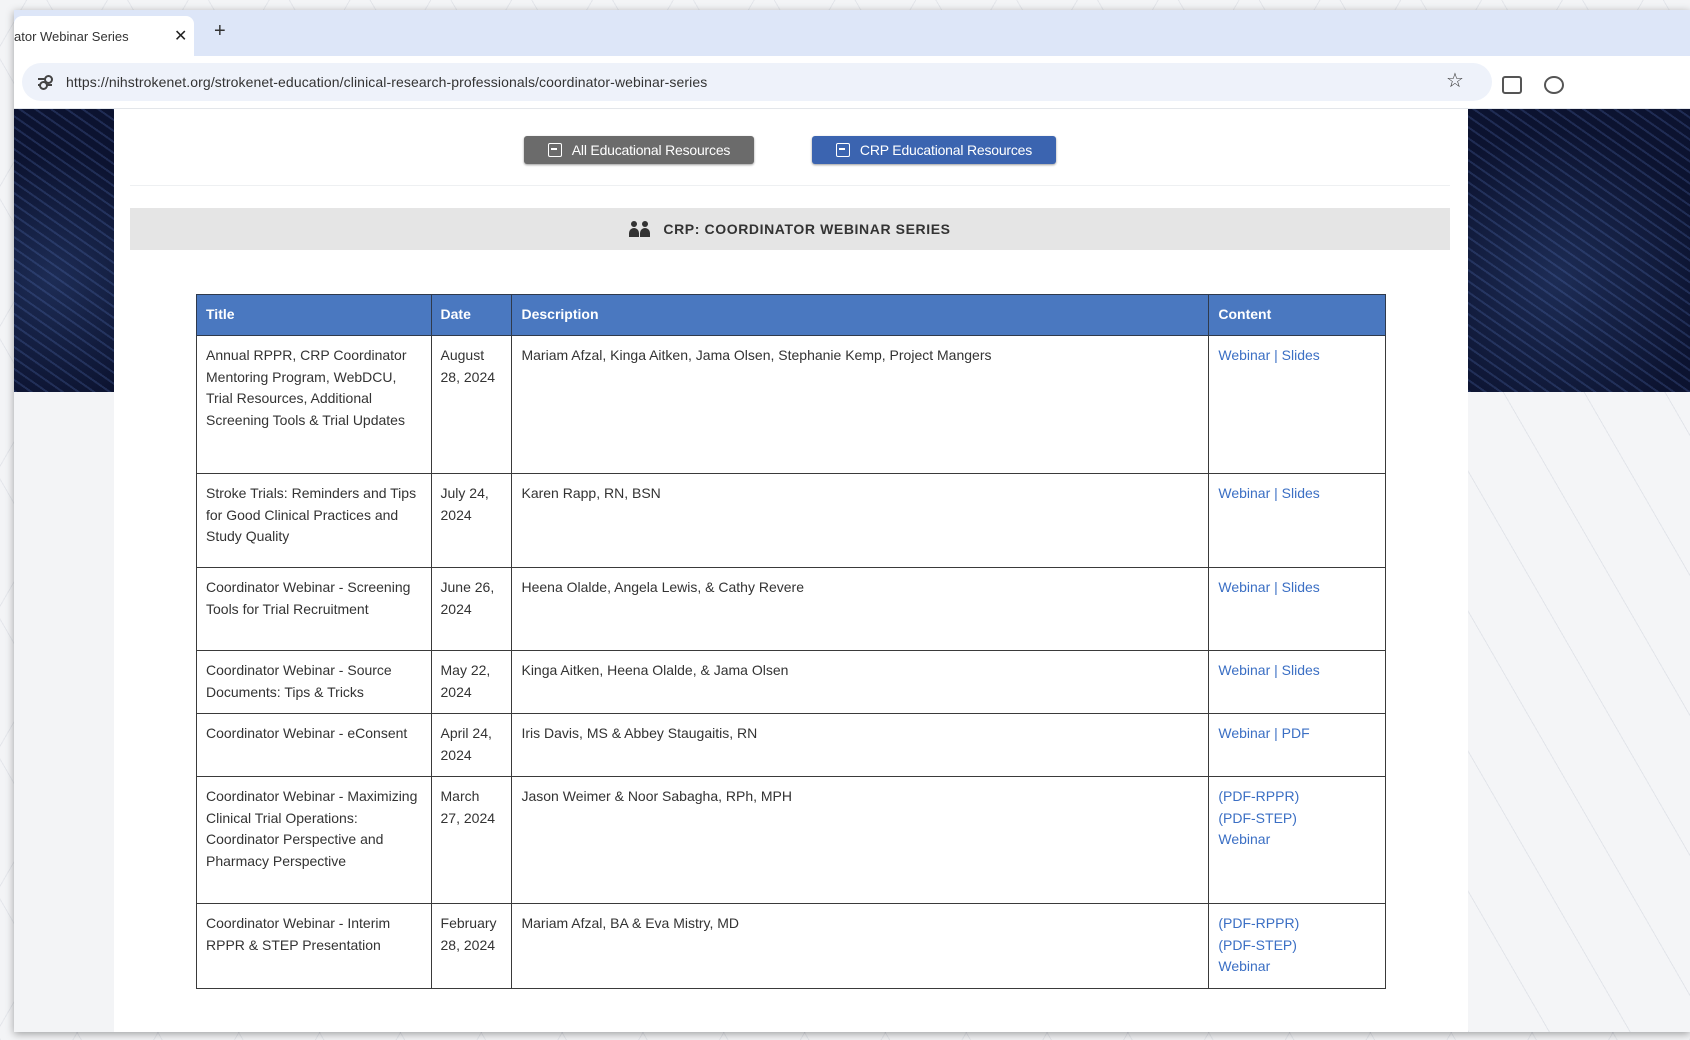 The height and width of the screenshot is (1040, 1690). Describe the element at coordinates (860, 520) in the screenshot. I see `row-description: Karen Rapp, RN, BSN` at that location.